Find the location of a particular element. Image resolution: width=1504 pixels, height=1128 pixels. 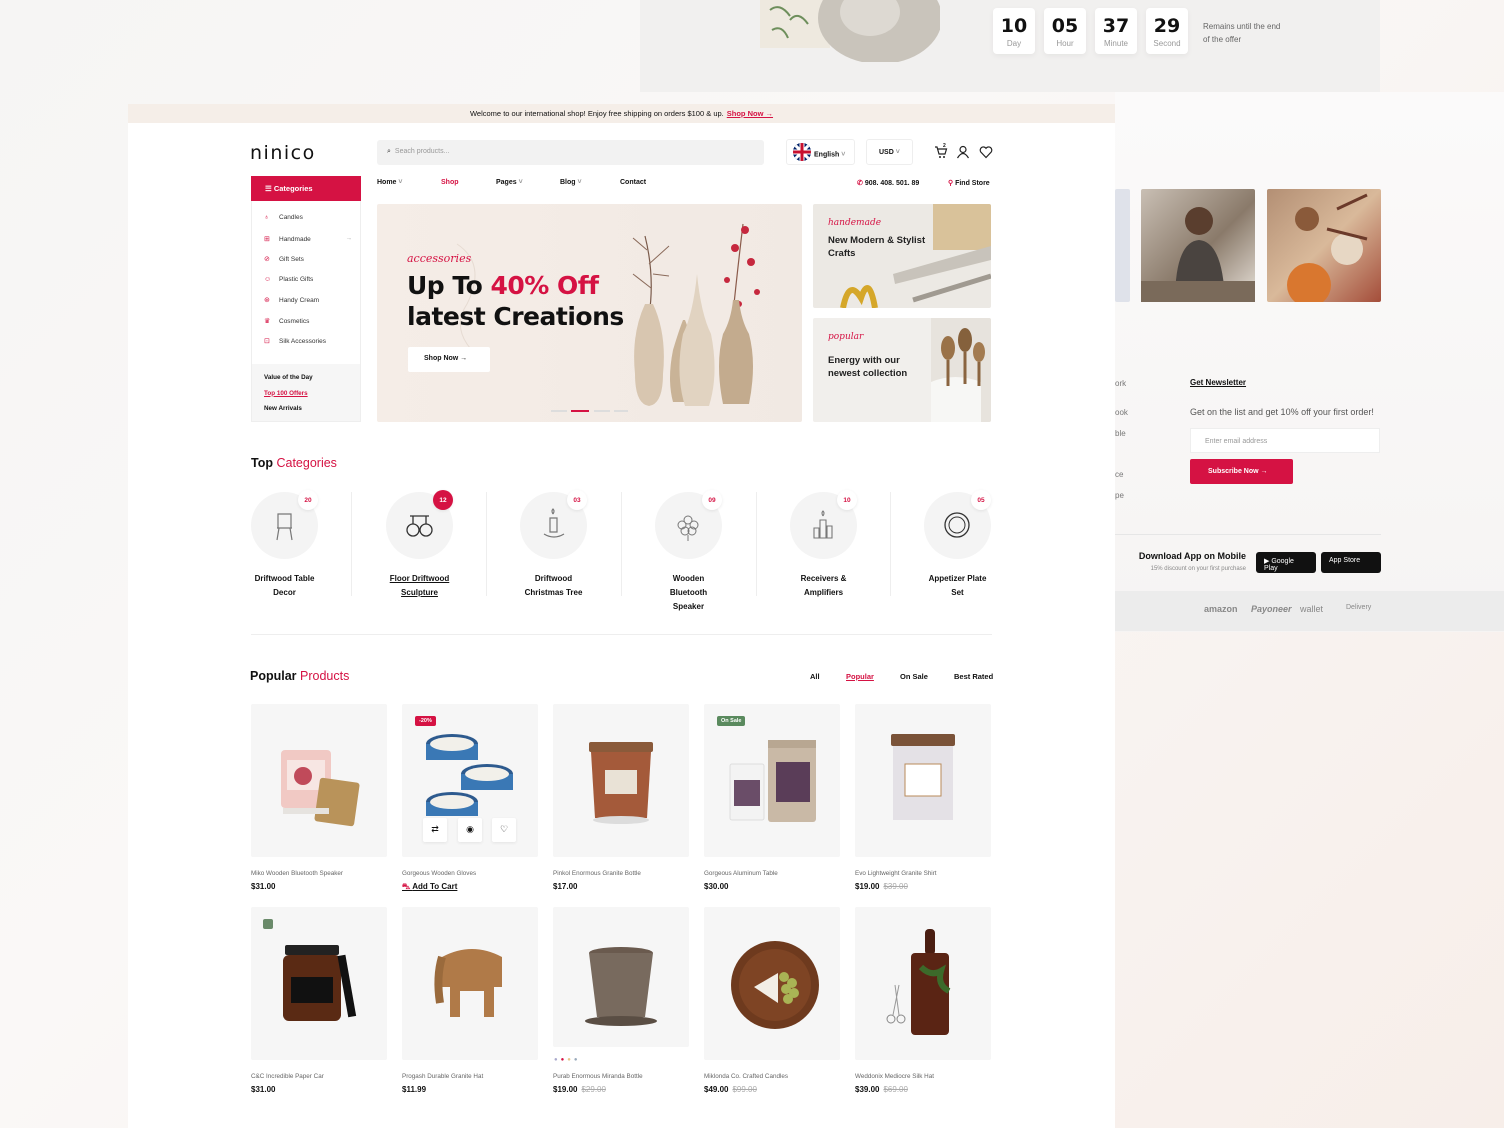

find-store-link: ⚲ Find Store is located at coordinates (969, 183).